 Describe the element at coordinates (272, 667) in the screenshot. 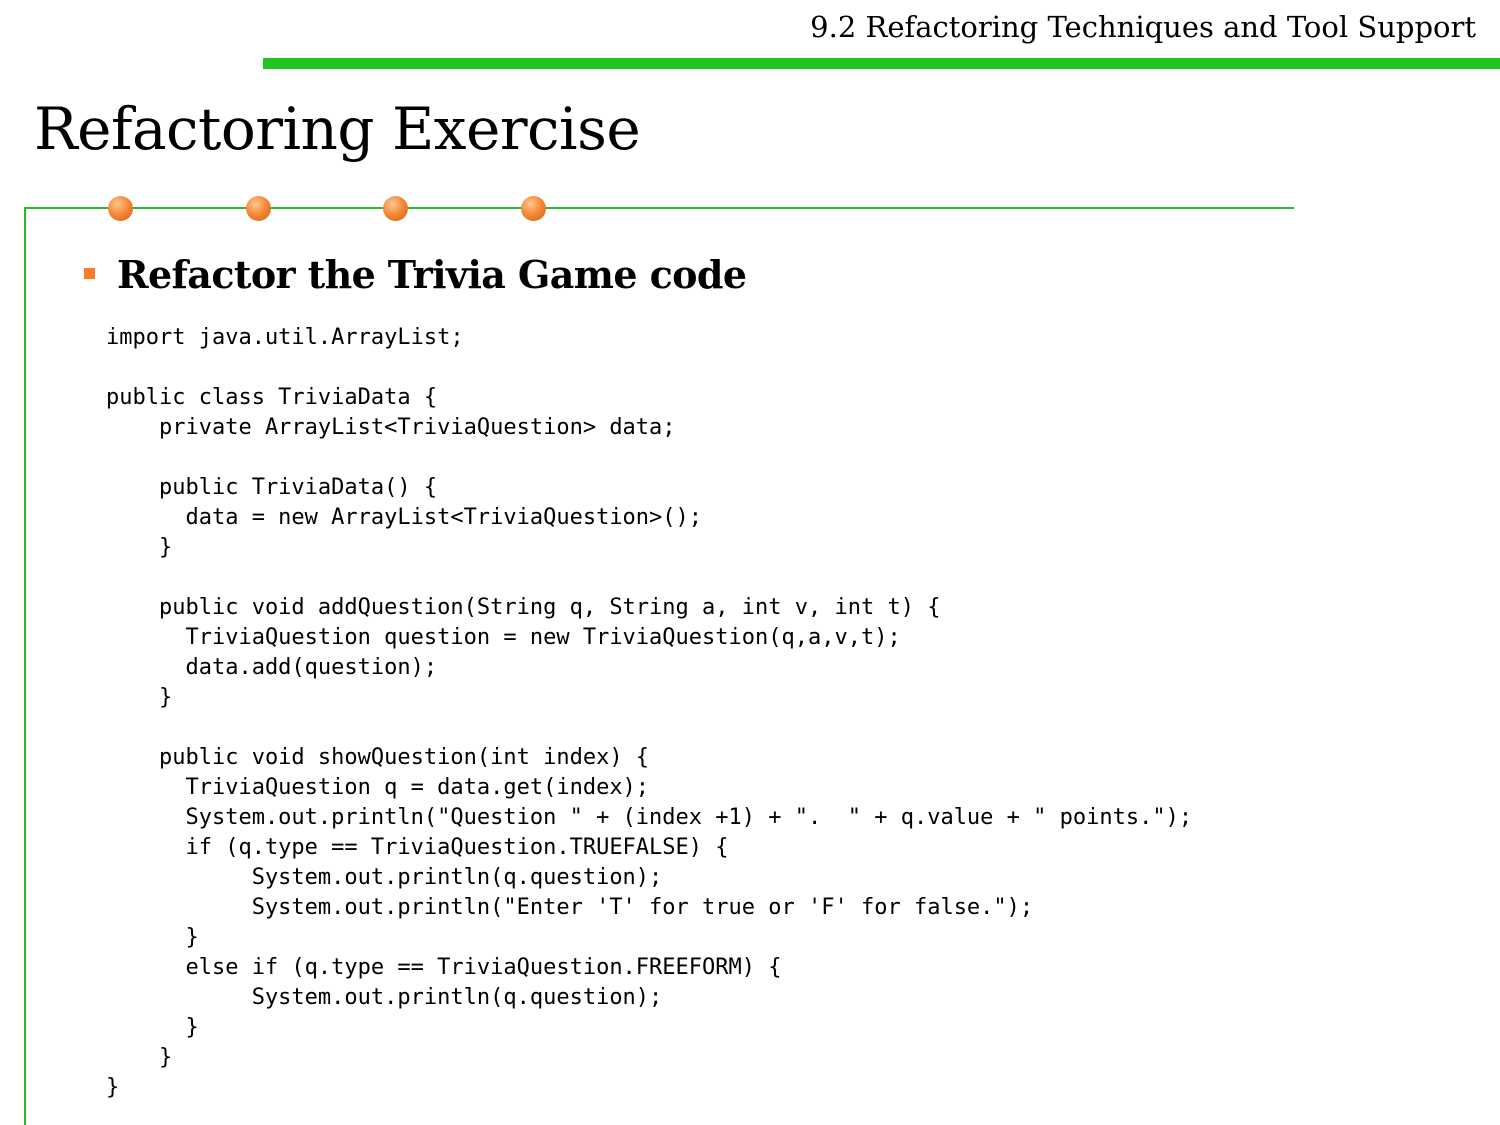

I see `code-line: data.add(question);` at that location.